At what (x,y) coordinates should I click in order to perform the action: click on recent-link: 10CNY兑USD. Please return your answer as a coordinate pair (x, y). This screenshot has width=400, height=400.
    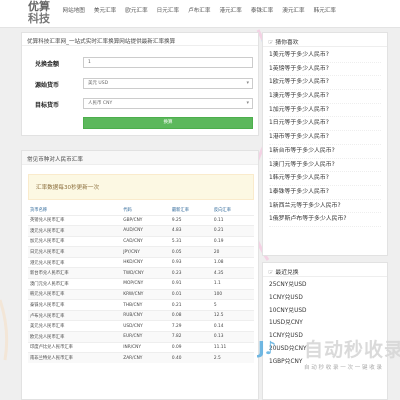
    Looking at the image, I should click on (325, 311).